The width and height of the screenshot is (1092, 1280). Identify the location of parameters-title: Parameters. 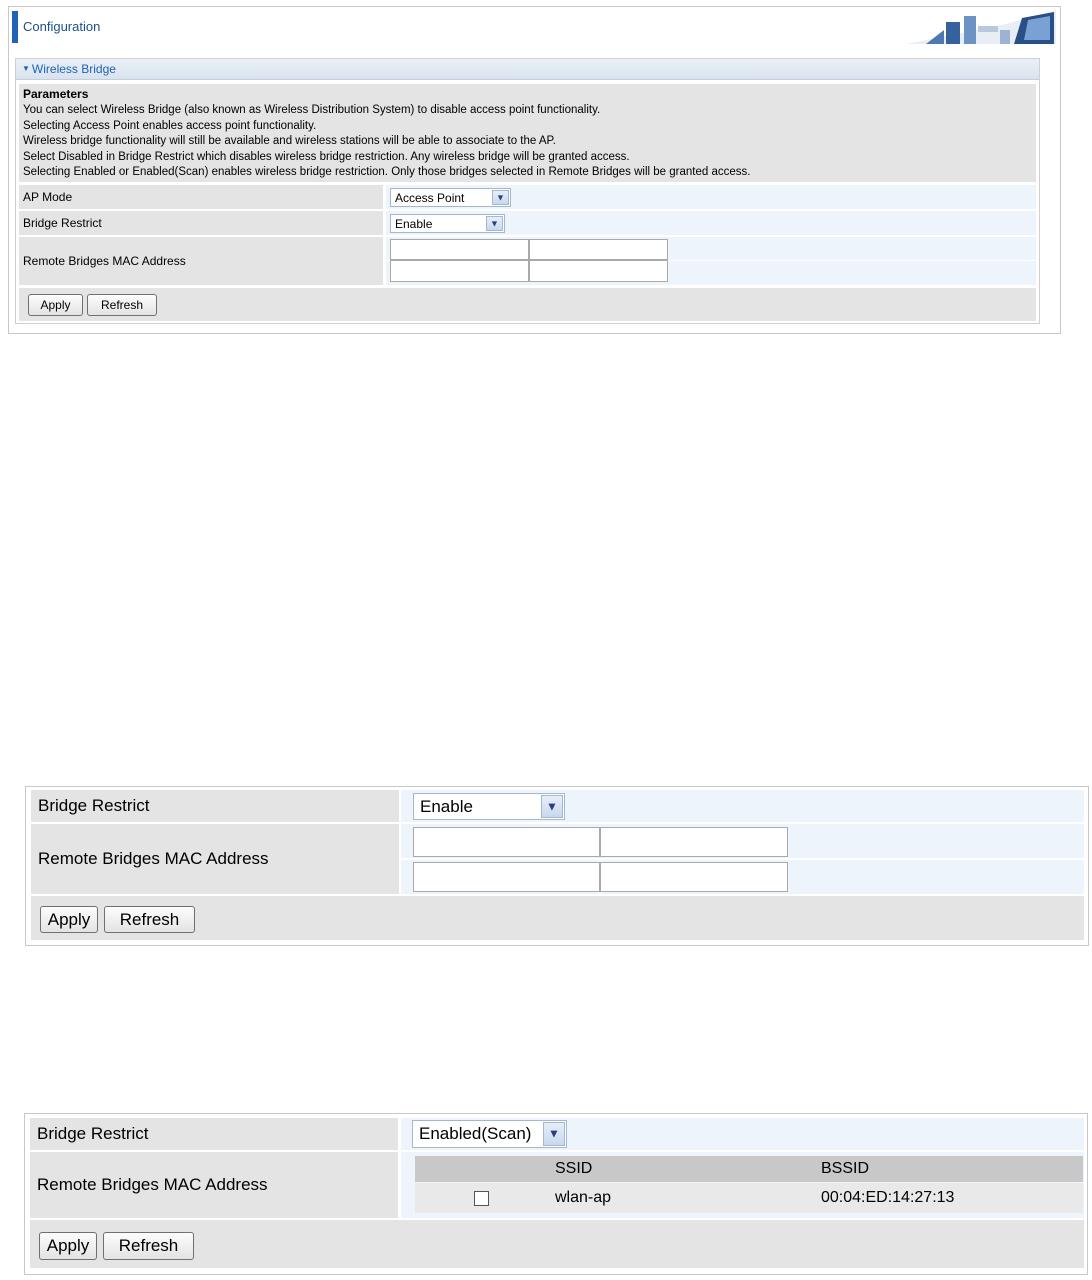
(56, 94).